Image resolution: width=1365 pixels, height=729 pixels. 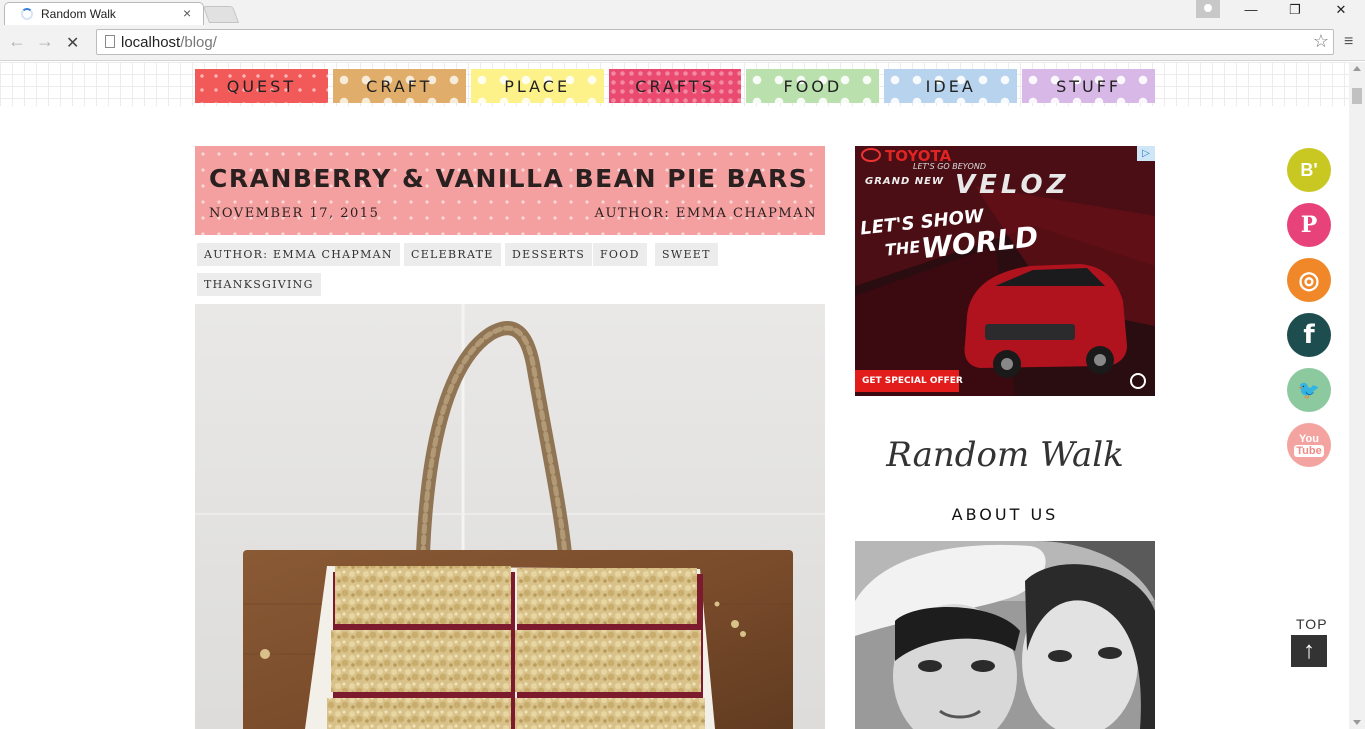 I want to click on twitter-icon: 🐦, so click(x=1309, y=389).